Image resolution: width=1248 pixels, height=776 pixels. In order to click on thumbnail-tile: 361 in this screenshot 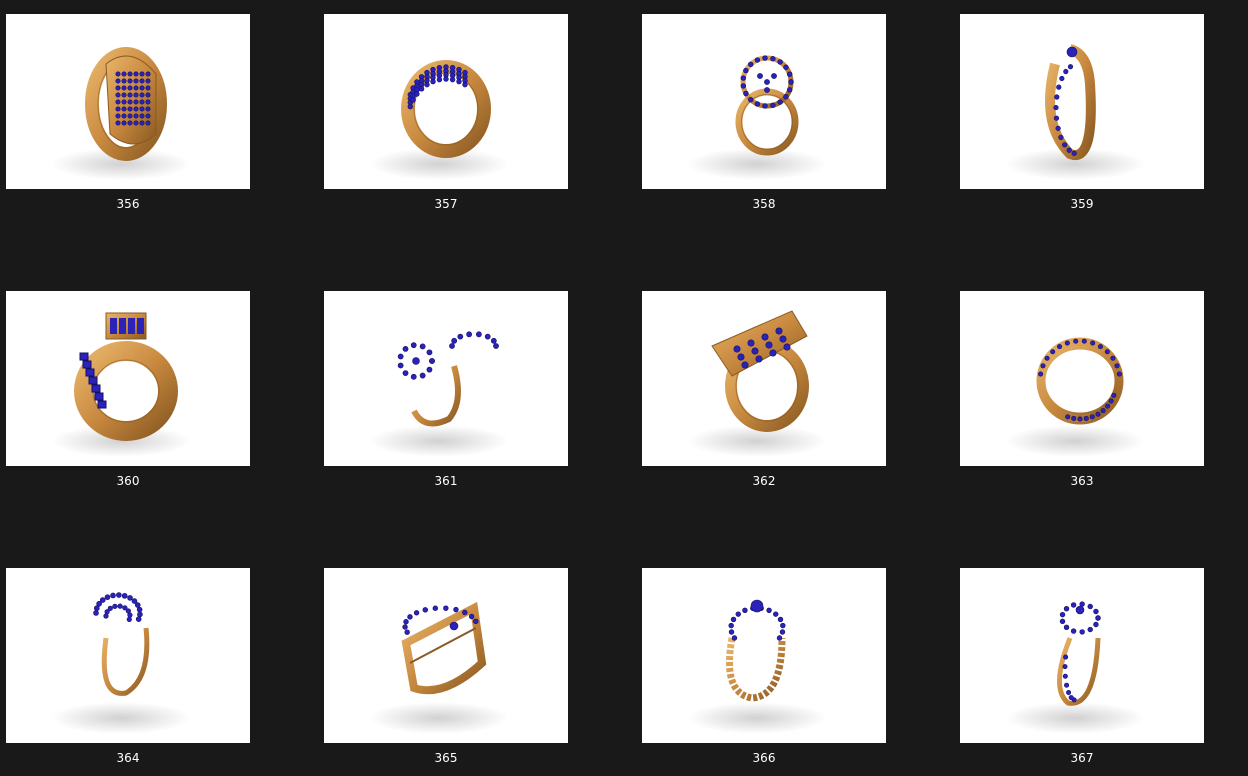, I will do `click(446, 391)`.